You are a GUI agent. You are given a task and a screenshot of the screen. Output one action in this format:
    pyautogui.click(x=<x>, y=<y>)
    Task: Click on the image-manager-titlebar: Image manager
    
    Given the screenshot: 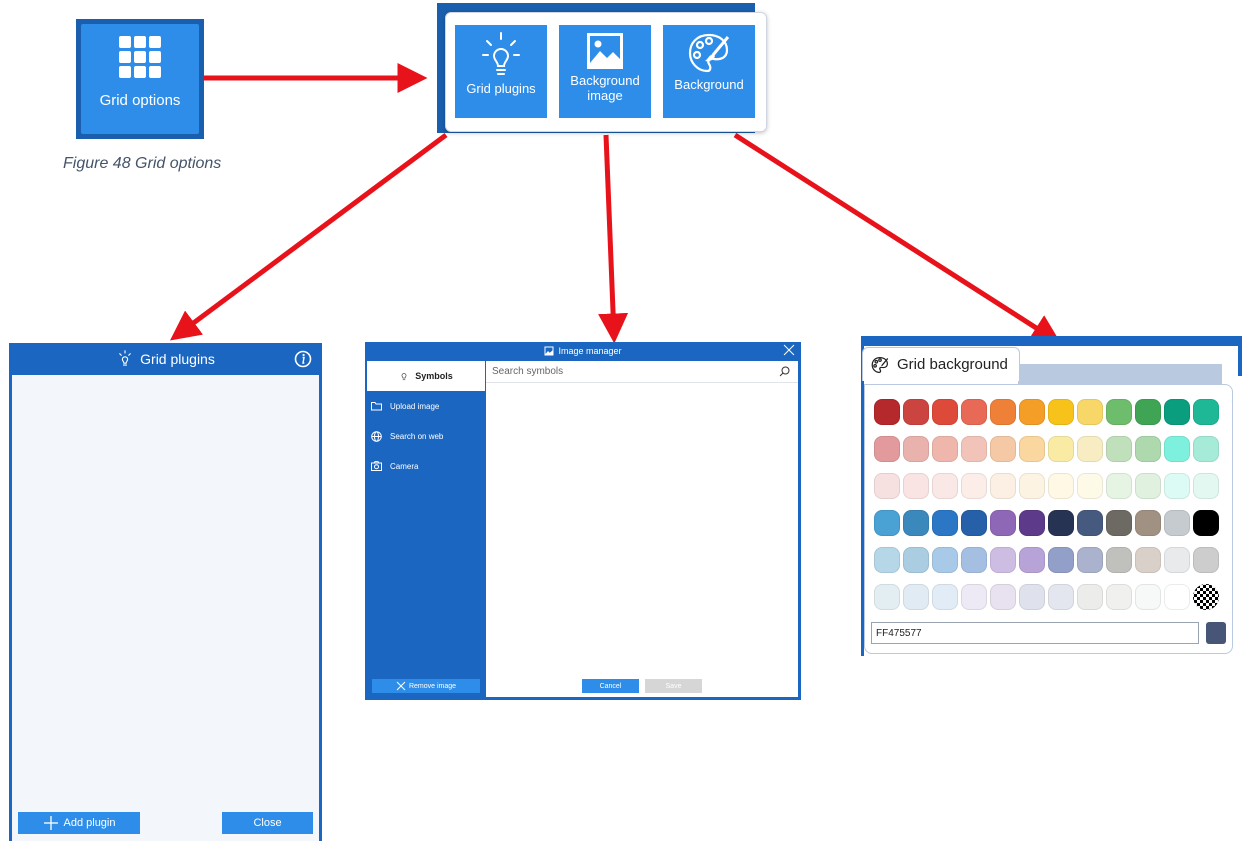 What is the action you would take?
    pyautogui.click(x=583, y=351)
    